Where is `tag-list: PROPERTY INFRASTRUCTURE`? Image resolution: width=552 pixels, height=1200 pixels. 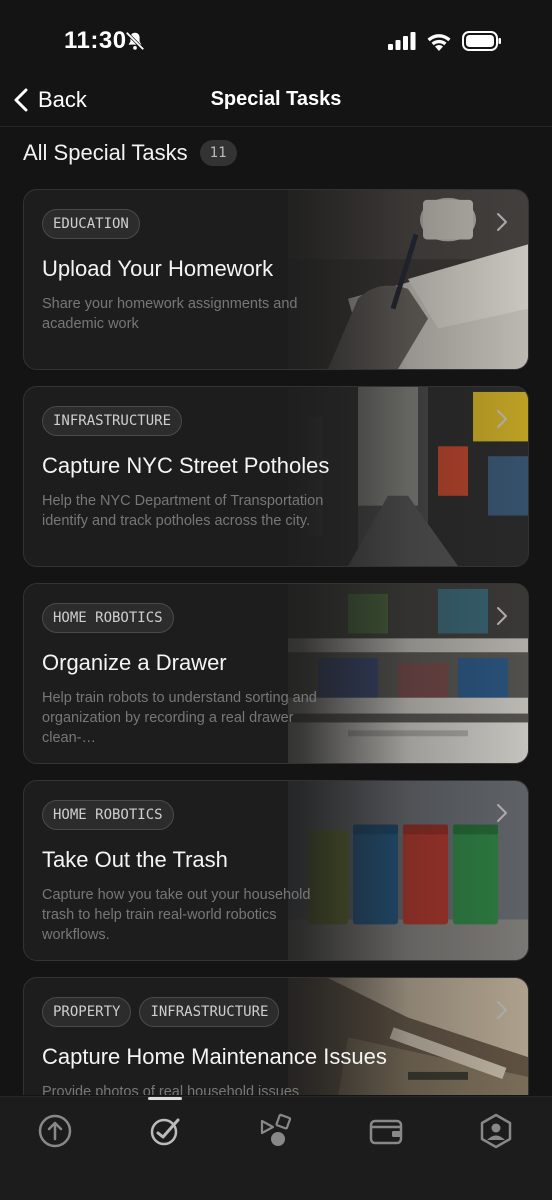 tag-list: PROPERTY INFRASTRUCTURE is located at coordinates (161, 1012).